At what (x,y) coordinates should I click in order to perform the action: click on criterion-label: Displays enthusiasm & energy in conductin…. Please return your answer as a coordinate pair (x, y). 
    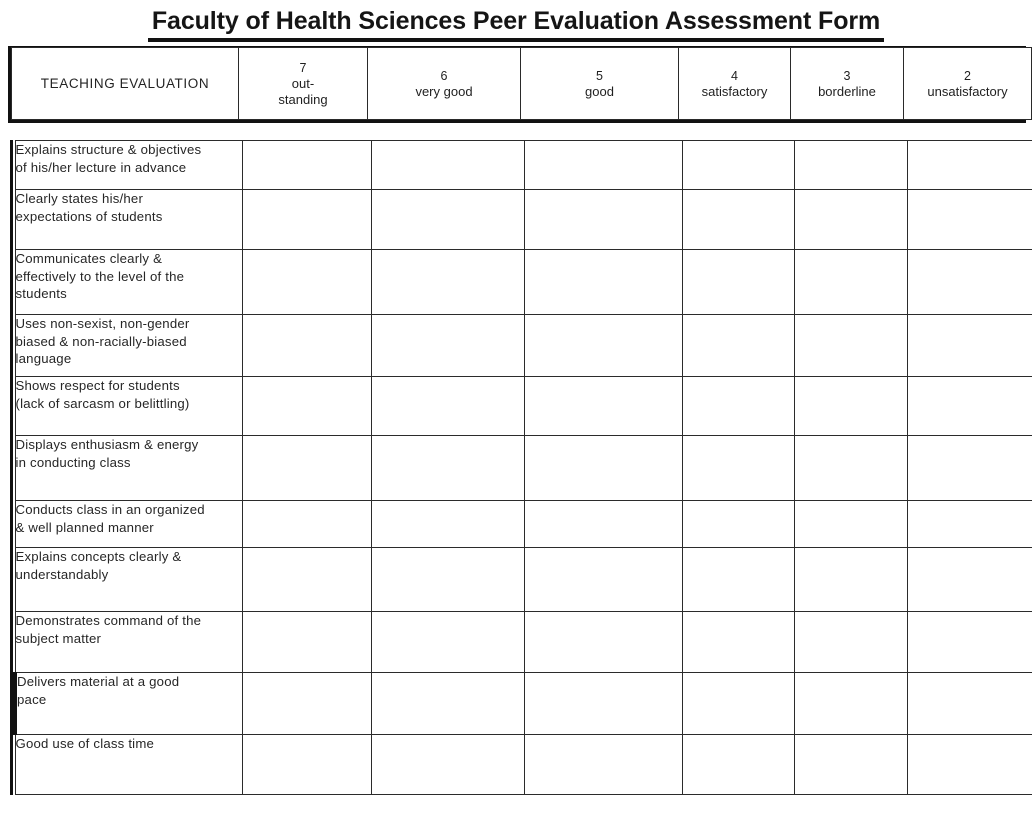
    Looking at the image, I should click on (128, 468).